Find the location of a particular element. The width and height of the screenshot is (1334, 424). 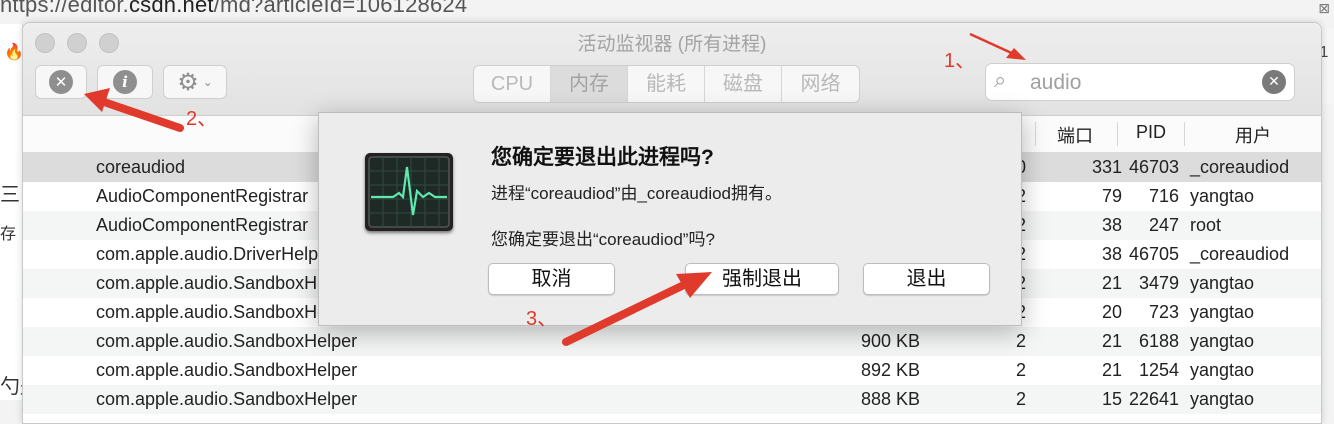

annotation-step-3: 3、 is located at coordinates (542, 319).